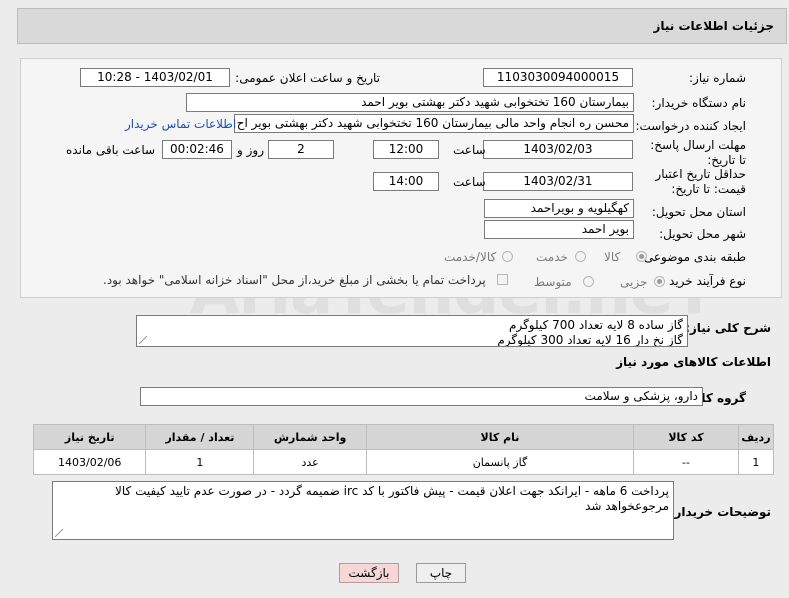  I want to click on deadline-label: مهلت ارسال پاسخ: تا تاریخ:, so click(698, 152).